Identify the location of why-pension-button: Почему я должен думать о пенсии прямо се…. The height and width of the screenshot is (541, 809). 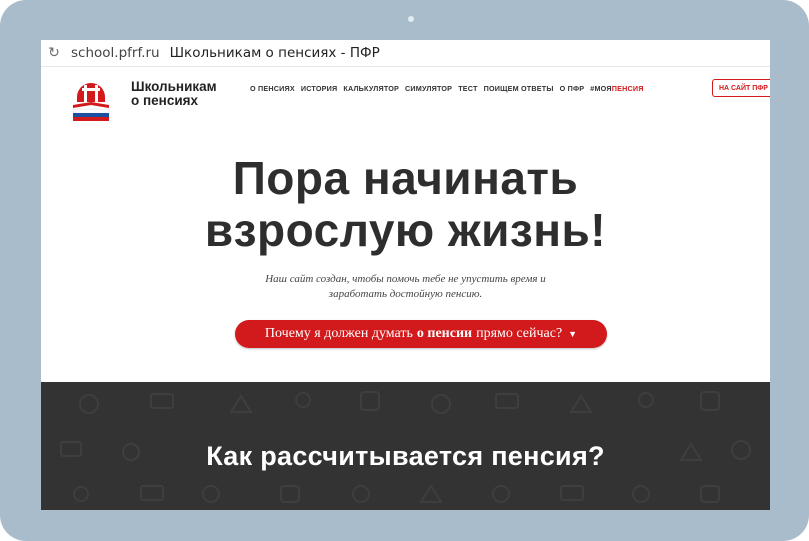
(421, 334).